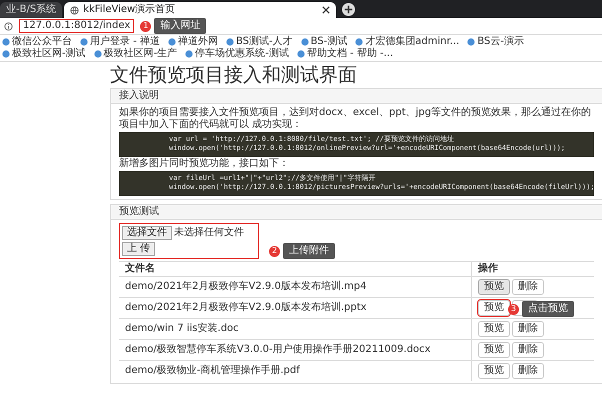 Image resolution: width=602 pixels, height=401 pixels. What do you see at coordinates (329, 42) in the screenshot?
I see `bookmark: BS-测试` at bounding box center [329, 42].